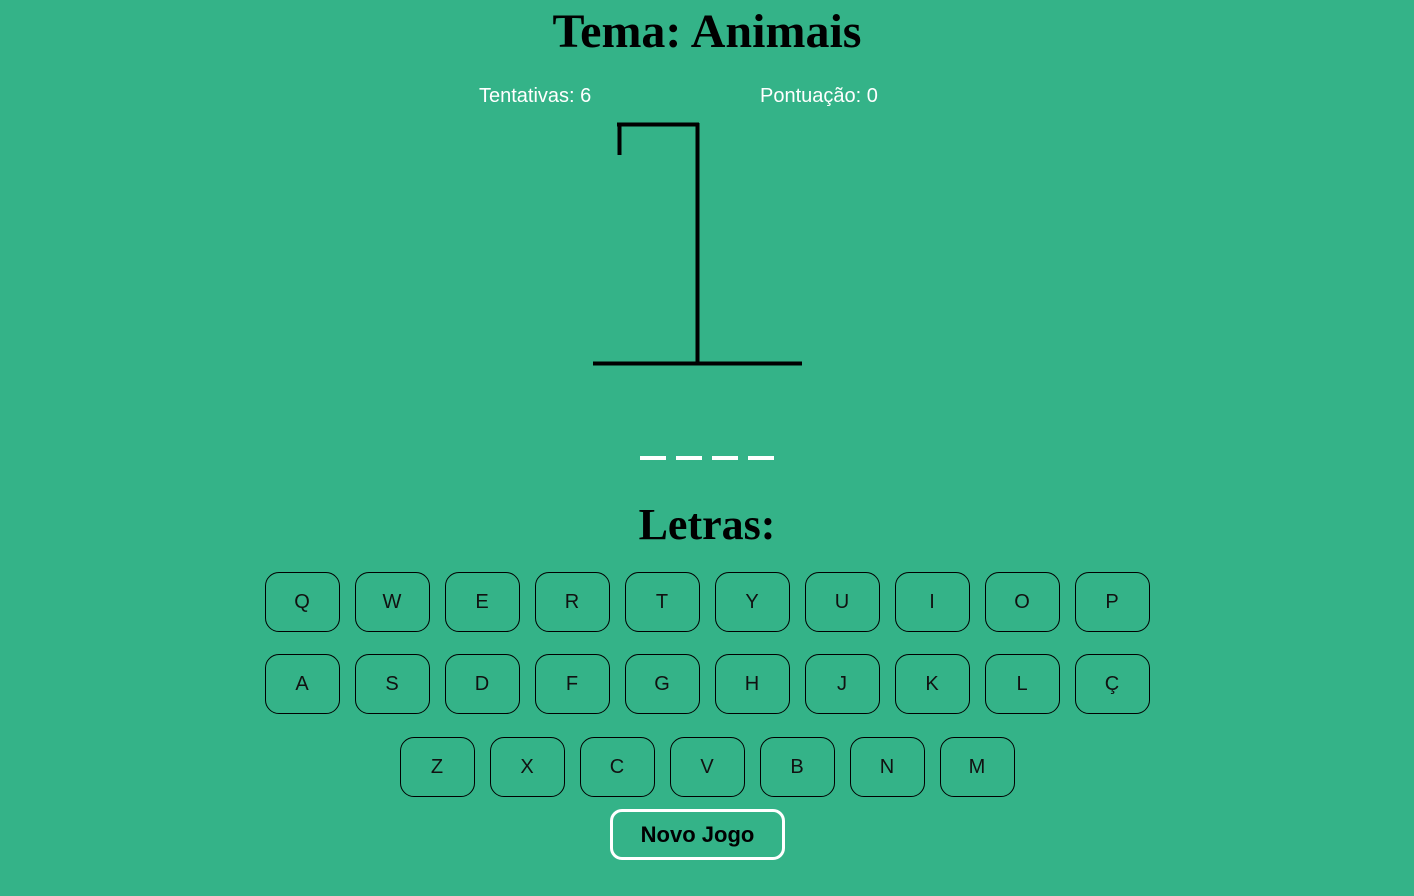 The height and width of the screenshot is (896, 1414). What do you see at coordinates (527, 767) in the screenshot?
I see `key-x: X` at bounding box center [527, 767].